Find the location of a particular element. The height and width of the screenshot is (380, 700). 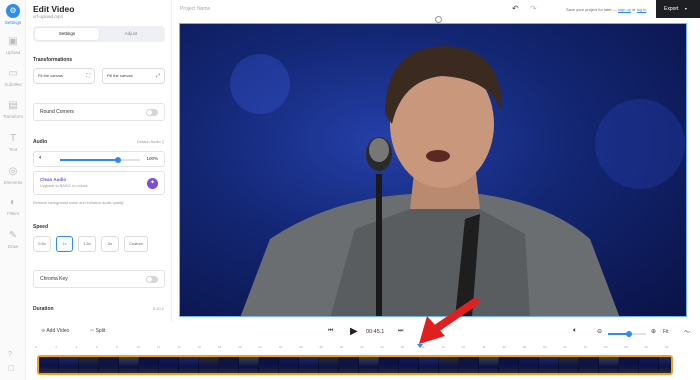

speed-heading: Speed is located at coordinates (41, 227).